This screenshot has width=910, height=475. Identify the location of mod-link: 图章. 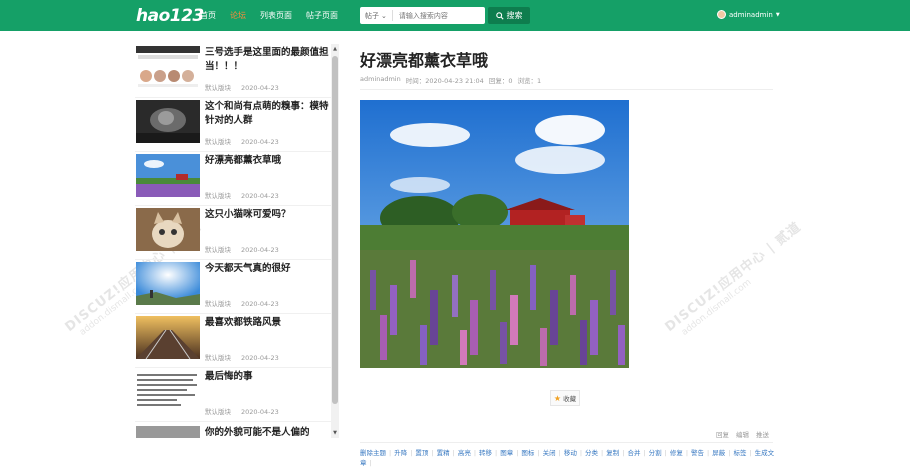
(506, 453).